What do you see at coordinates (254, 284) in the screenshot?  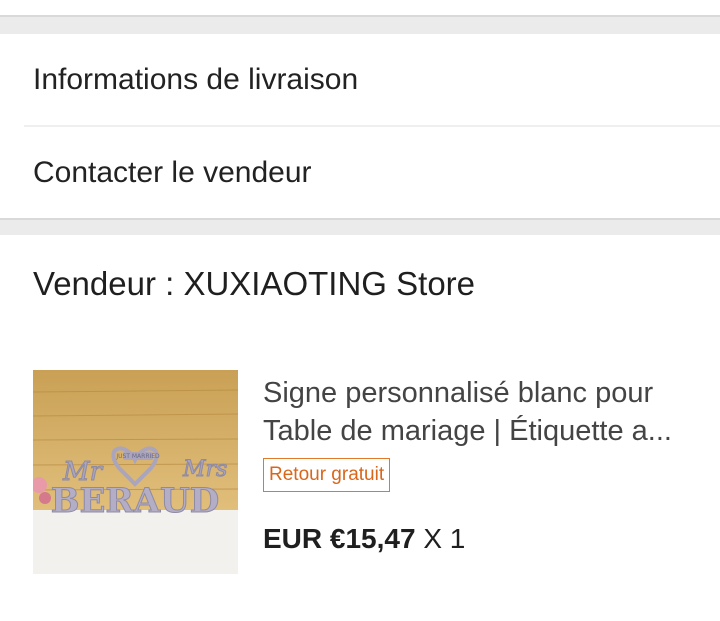 I see `seller-name: Vendeur : XUXIAOTING Store` at bounding box center [254, 284].